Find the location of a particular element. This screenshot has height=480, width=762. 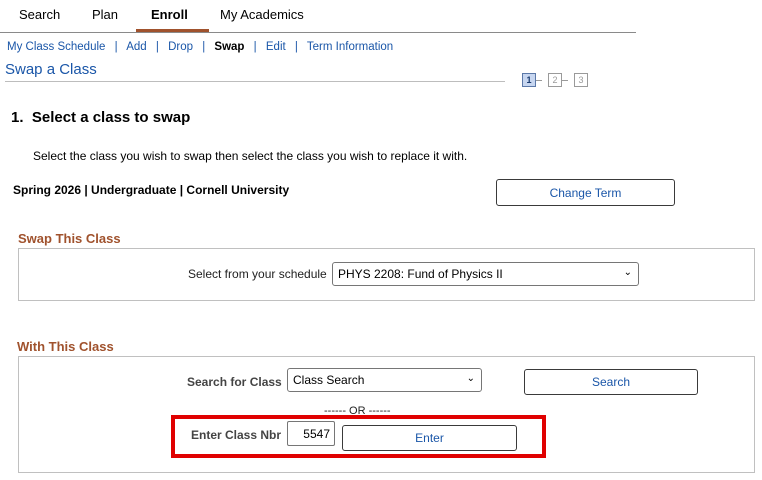

tab-search: Search is located at coordinates (39, 14).